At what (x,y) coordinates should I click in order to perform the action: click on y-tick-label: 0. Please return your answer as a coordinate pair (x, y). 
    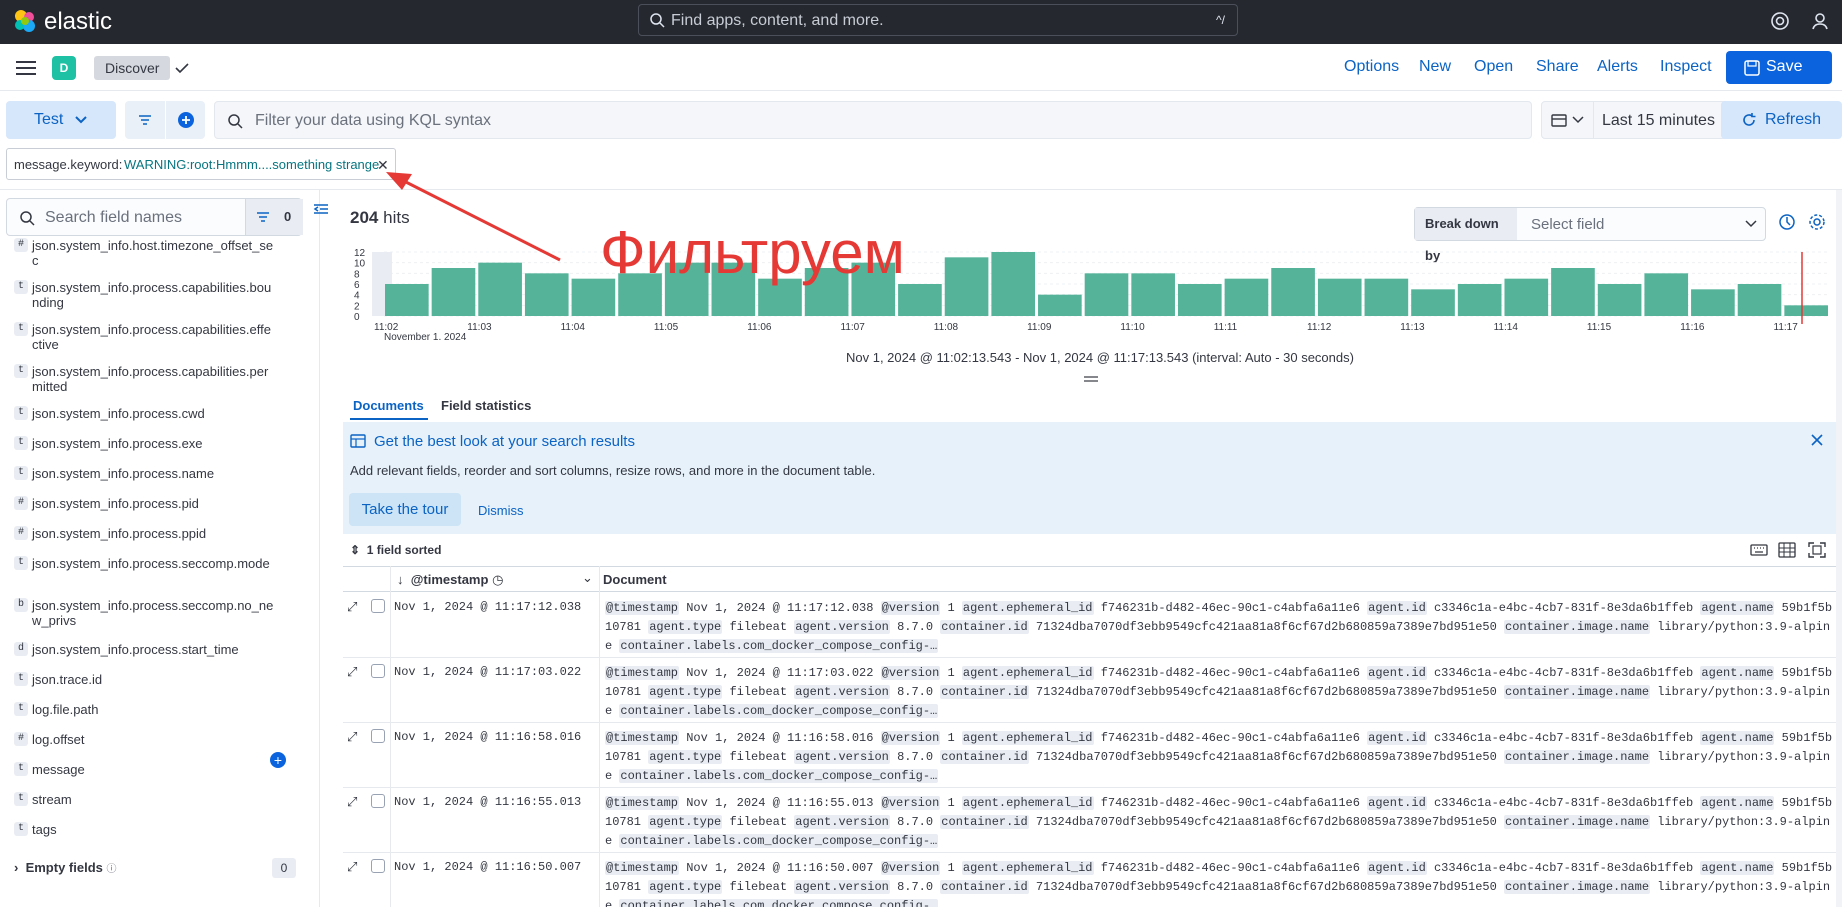
    Looking at the image, I should click on (357, 317).